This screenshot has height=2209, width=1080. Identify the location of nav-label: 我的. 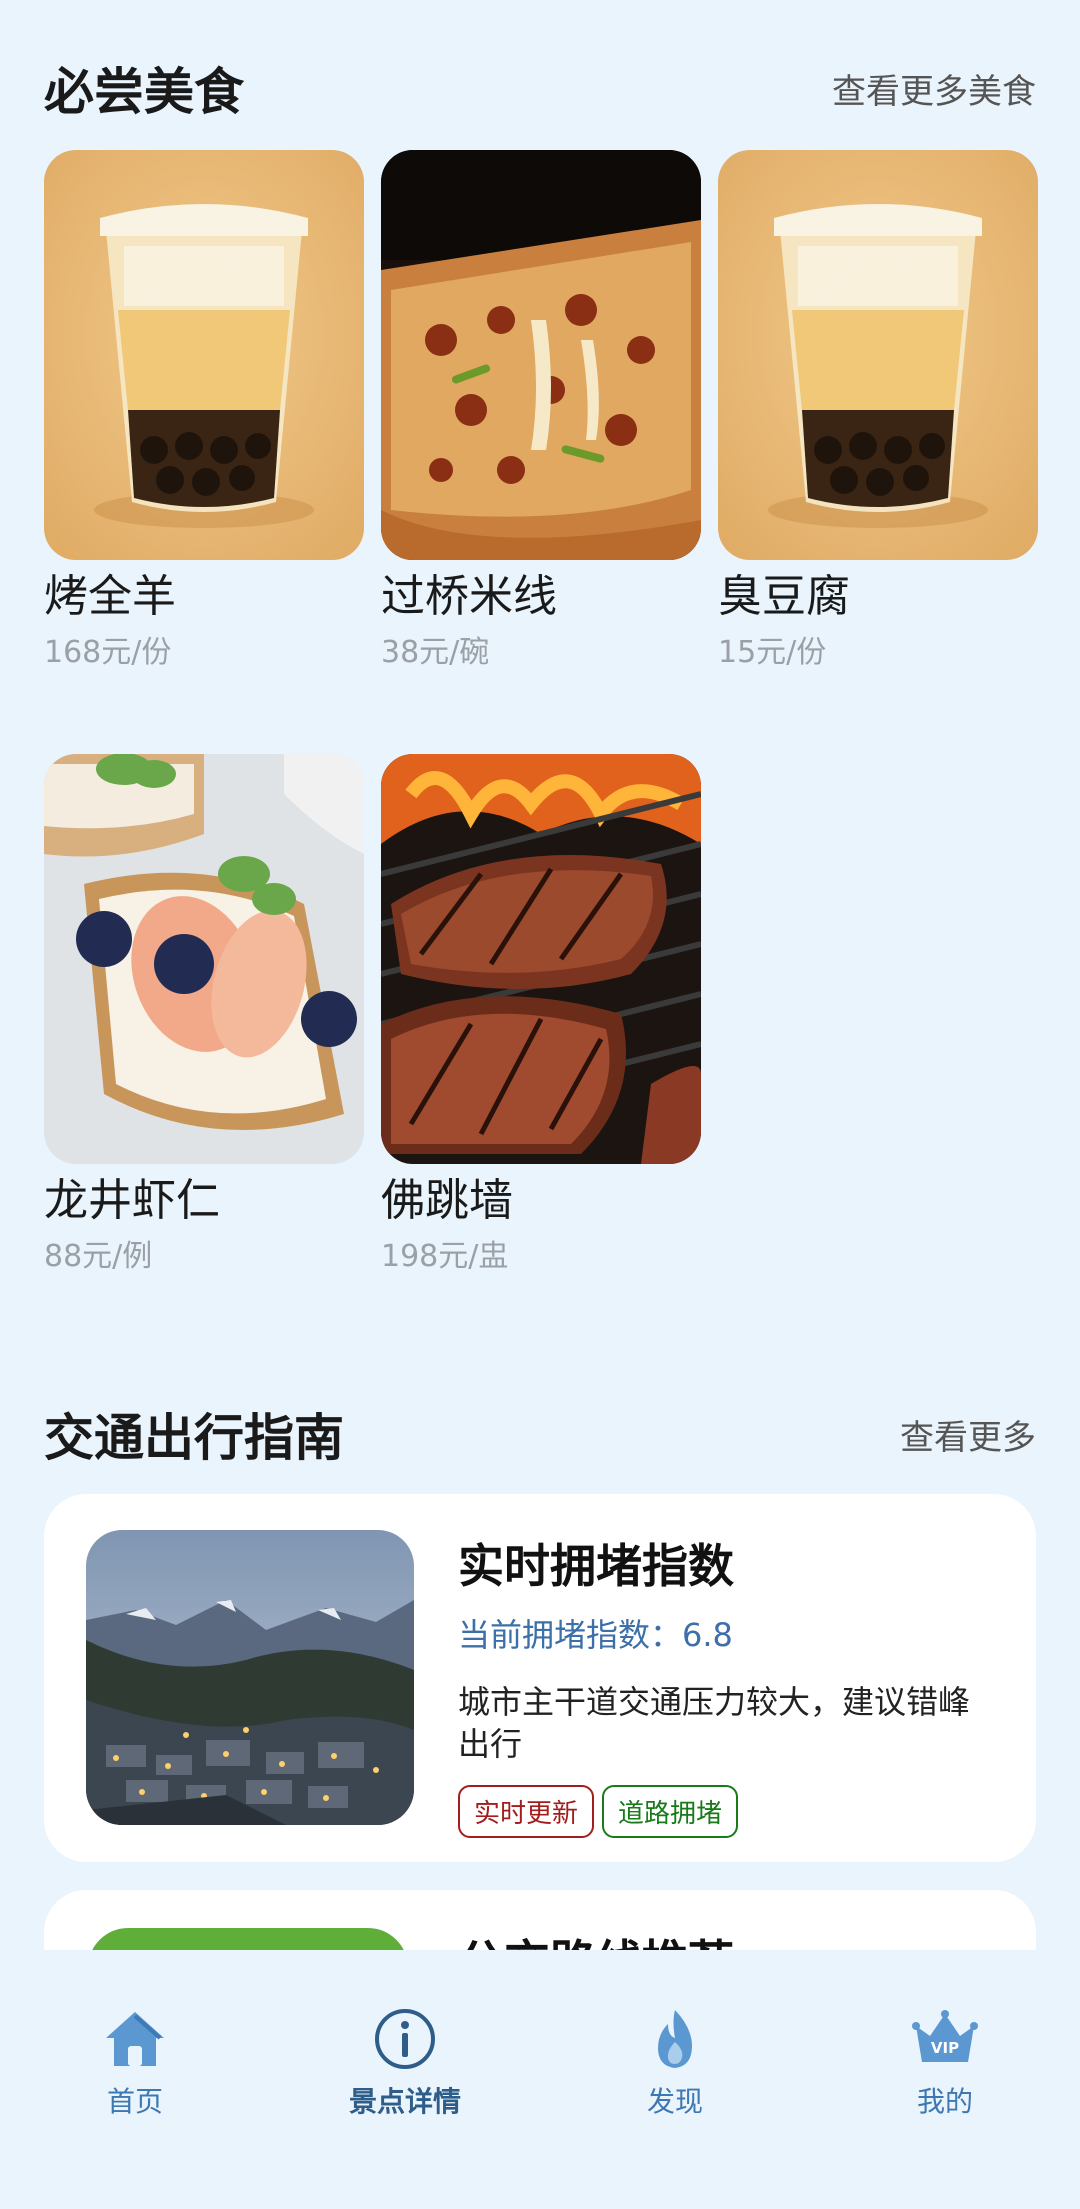
(944, 2101).